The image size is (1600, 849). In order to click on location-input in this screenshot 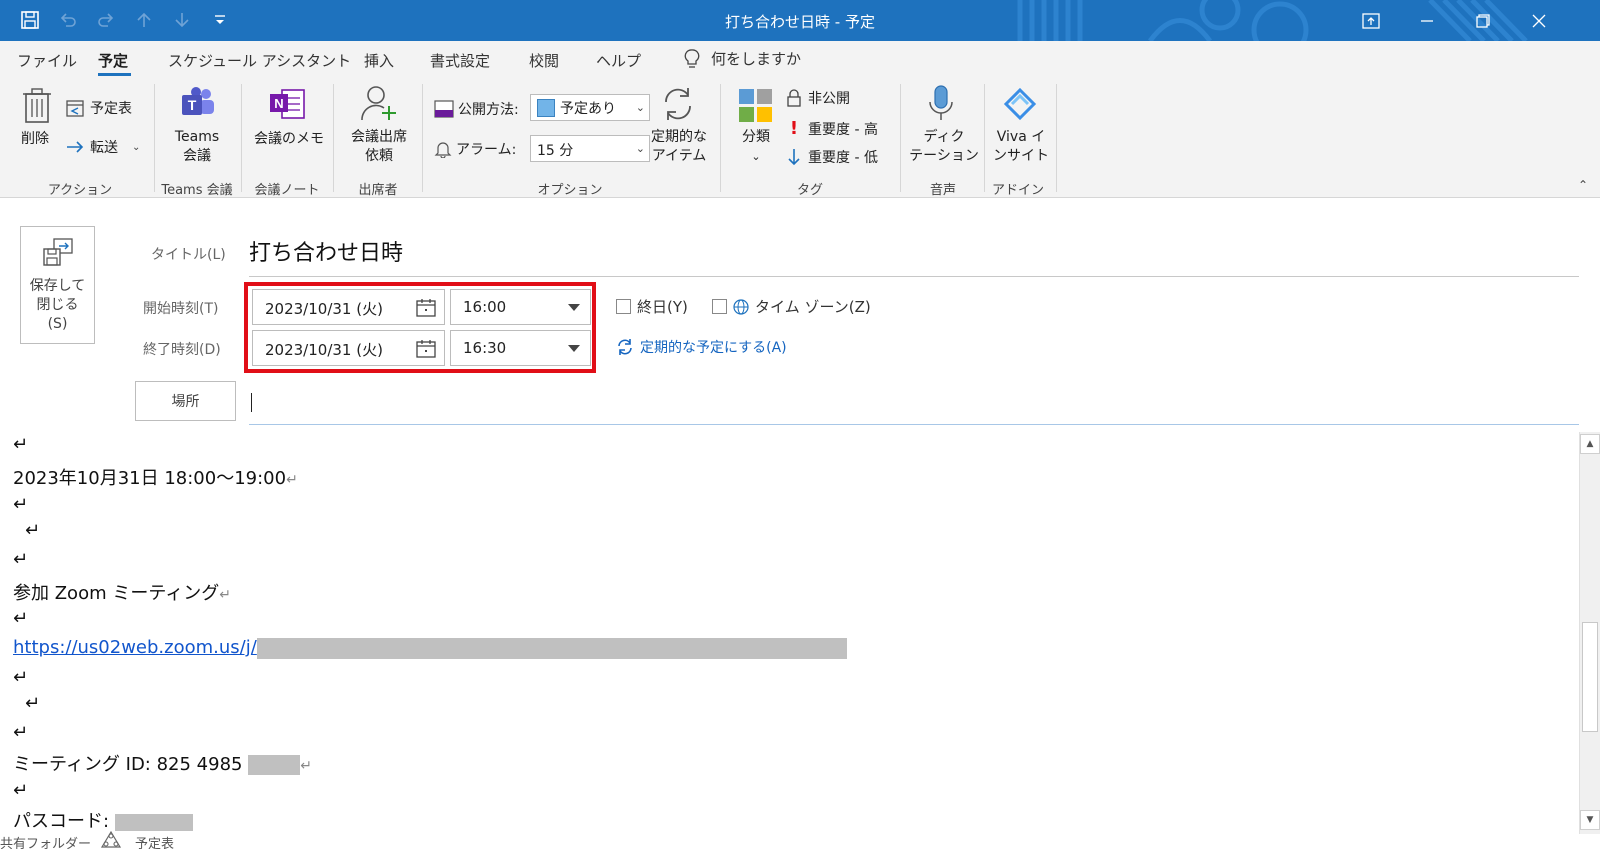, I will do `click(914, 403)`.